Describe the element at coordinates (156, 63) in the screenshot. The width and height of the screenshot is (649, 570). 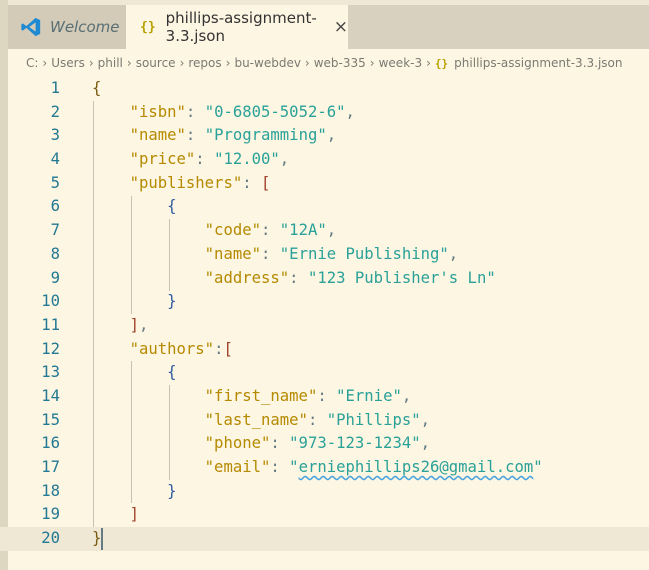
I see `breadcrumb-item: source` at that location.